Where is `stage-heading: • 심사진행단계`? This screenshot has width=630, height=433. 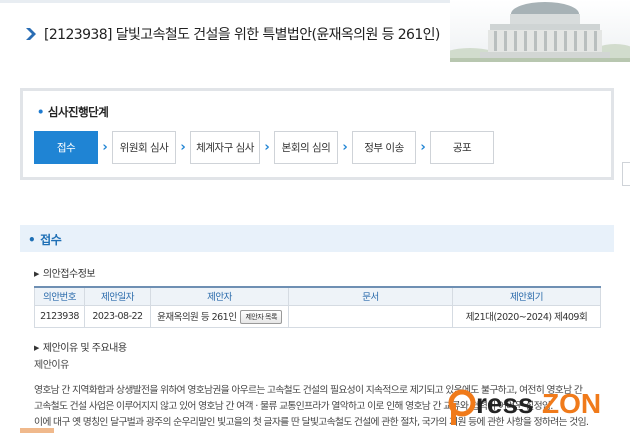
stage-heading: • 심사진행단계 is located at coordinates (73, 112).